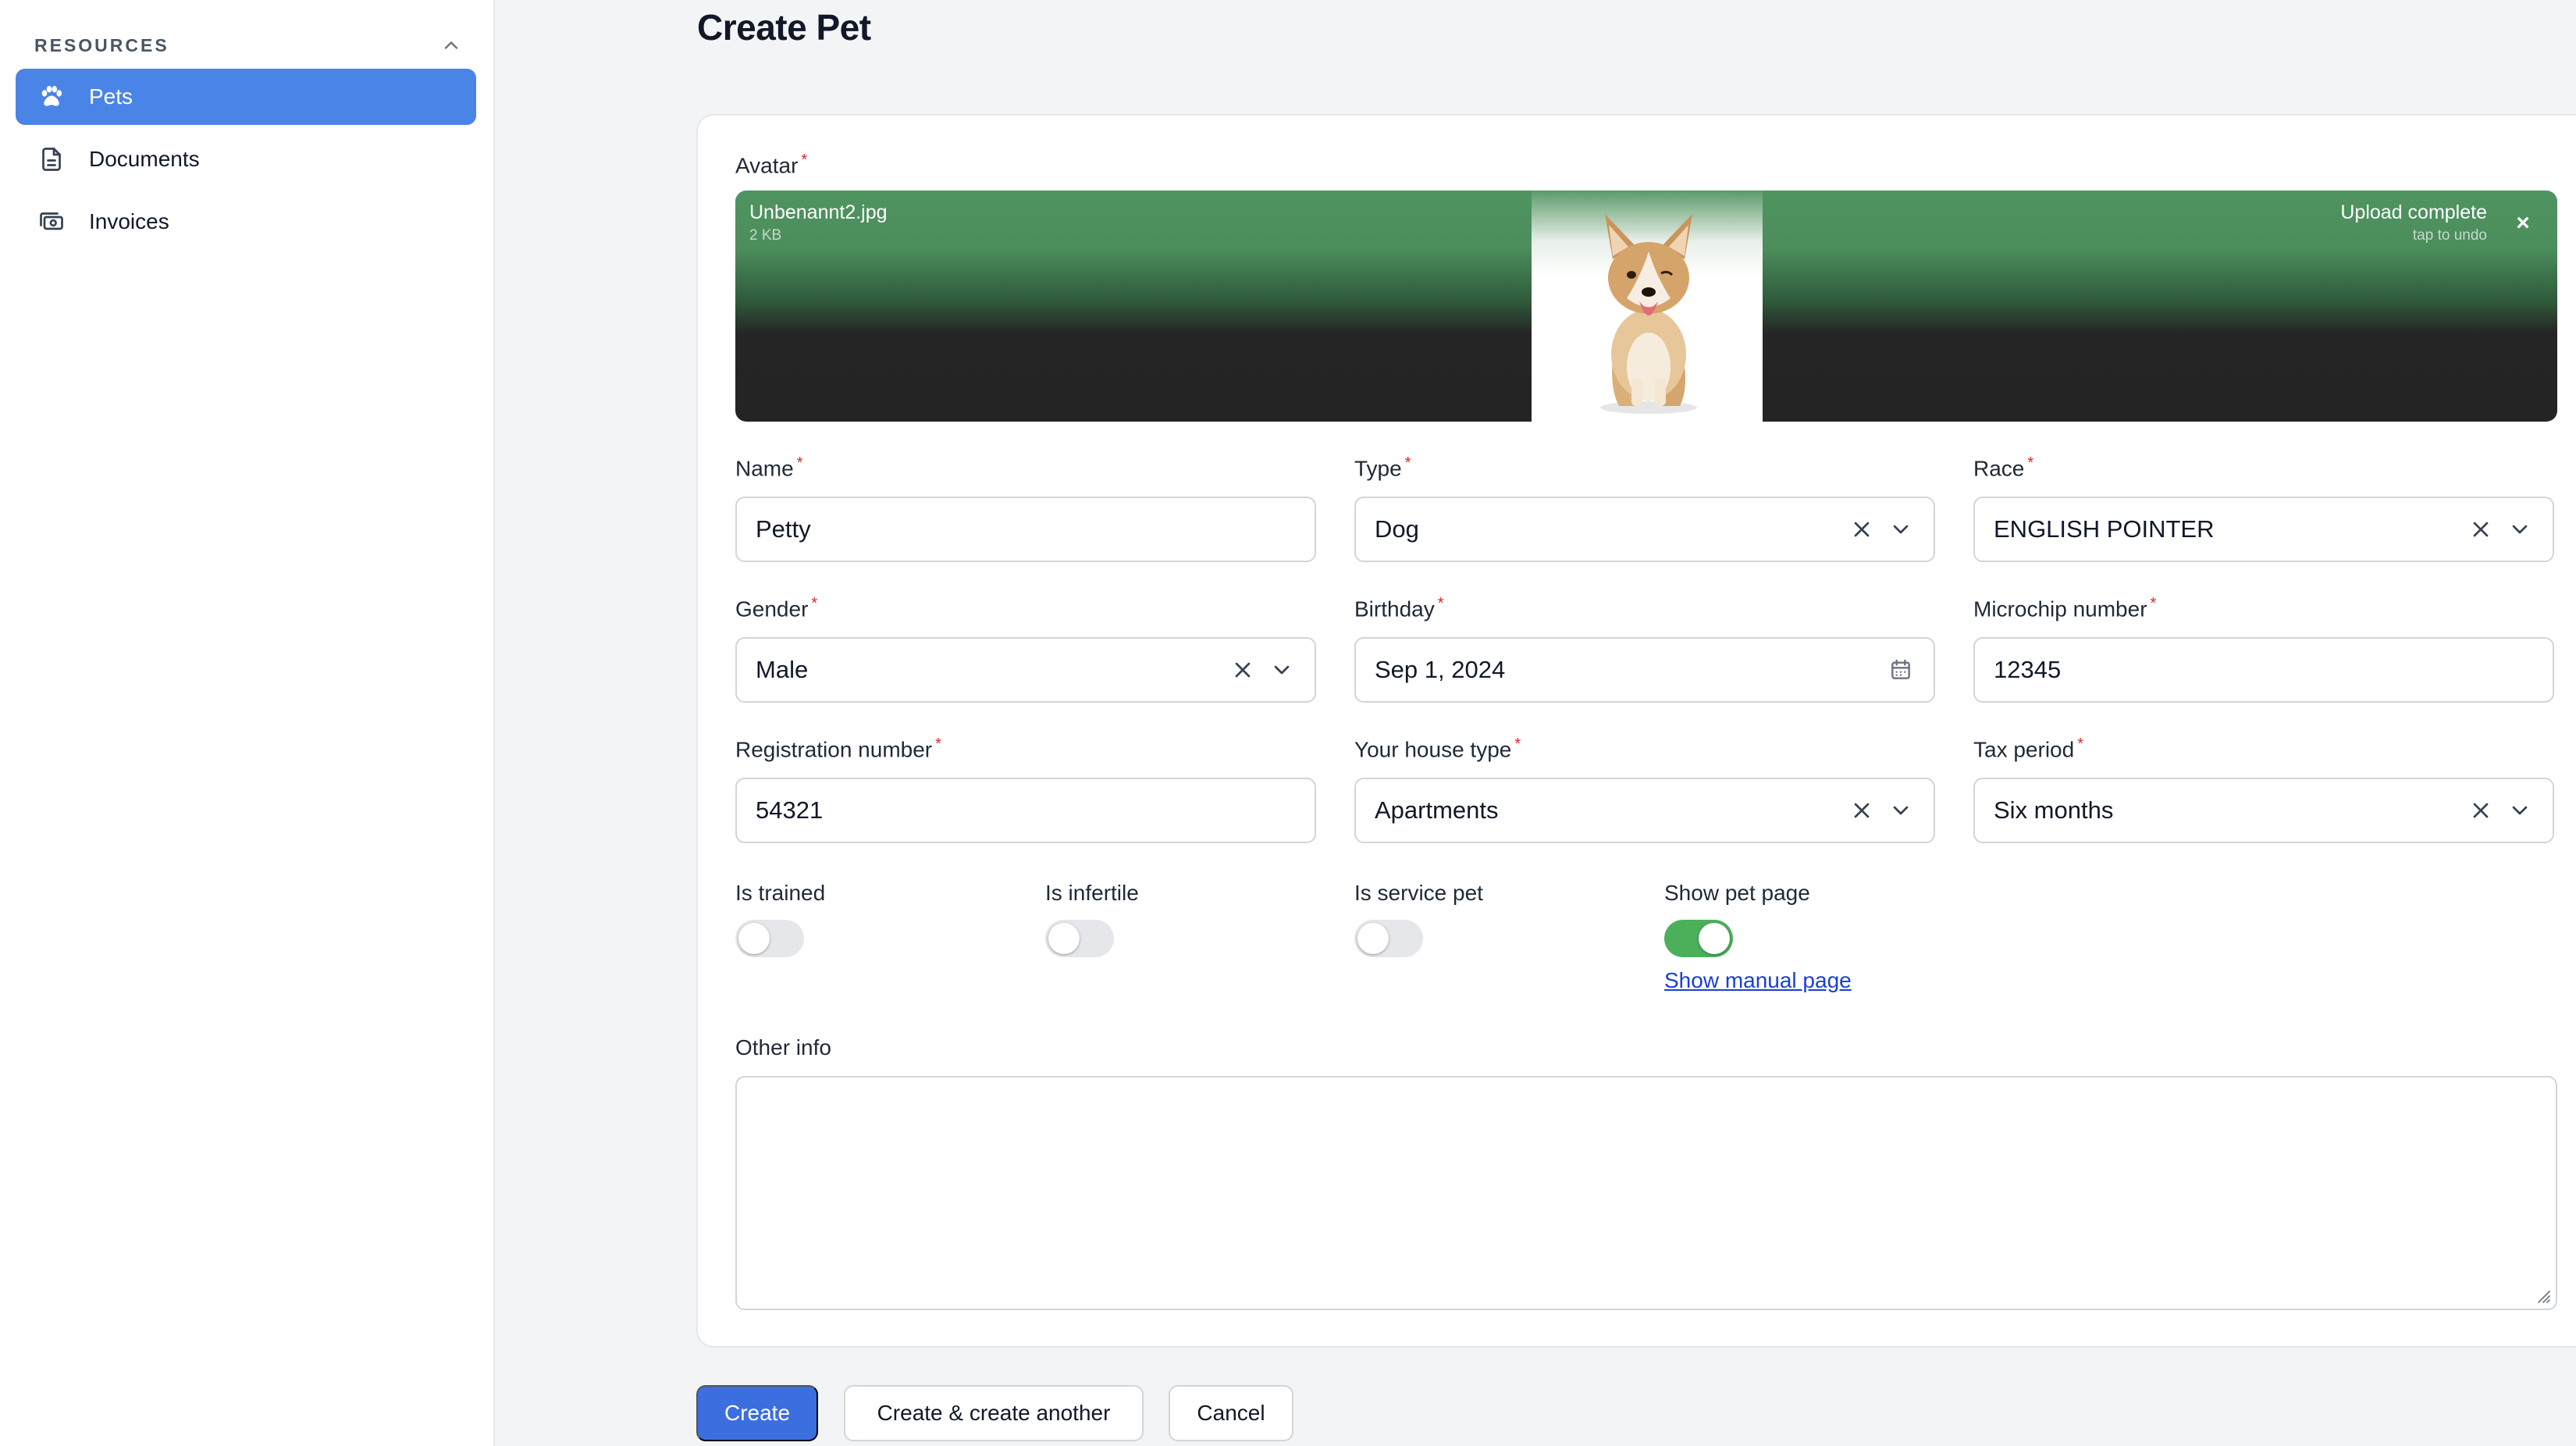 Image resolution: width=2576 pixels, height=1446 pixels. Describe the element at coordinates (129, 221) in the screenshot. I see `sidebar-item-label: Invoices` at that location.